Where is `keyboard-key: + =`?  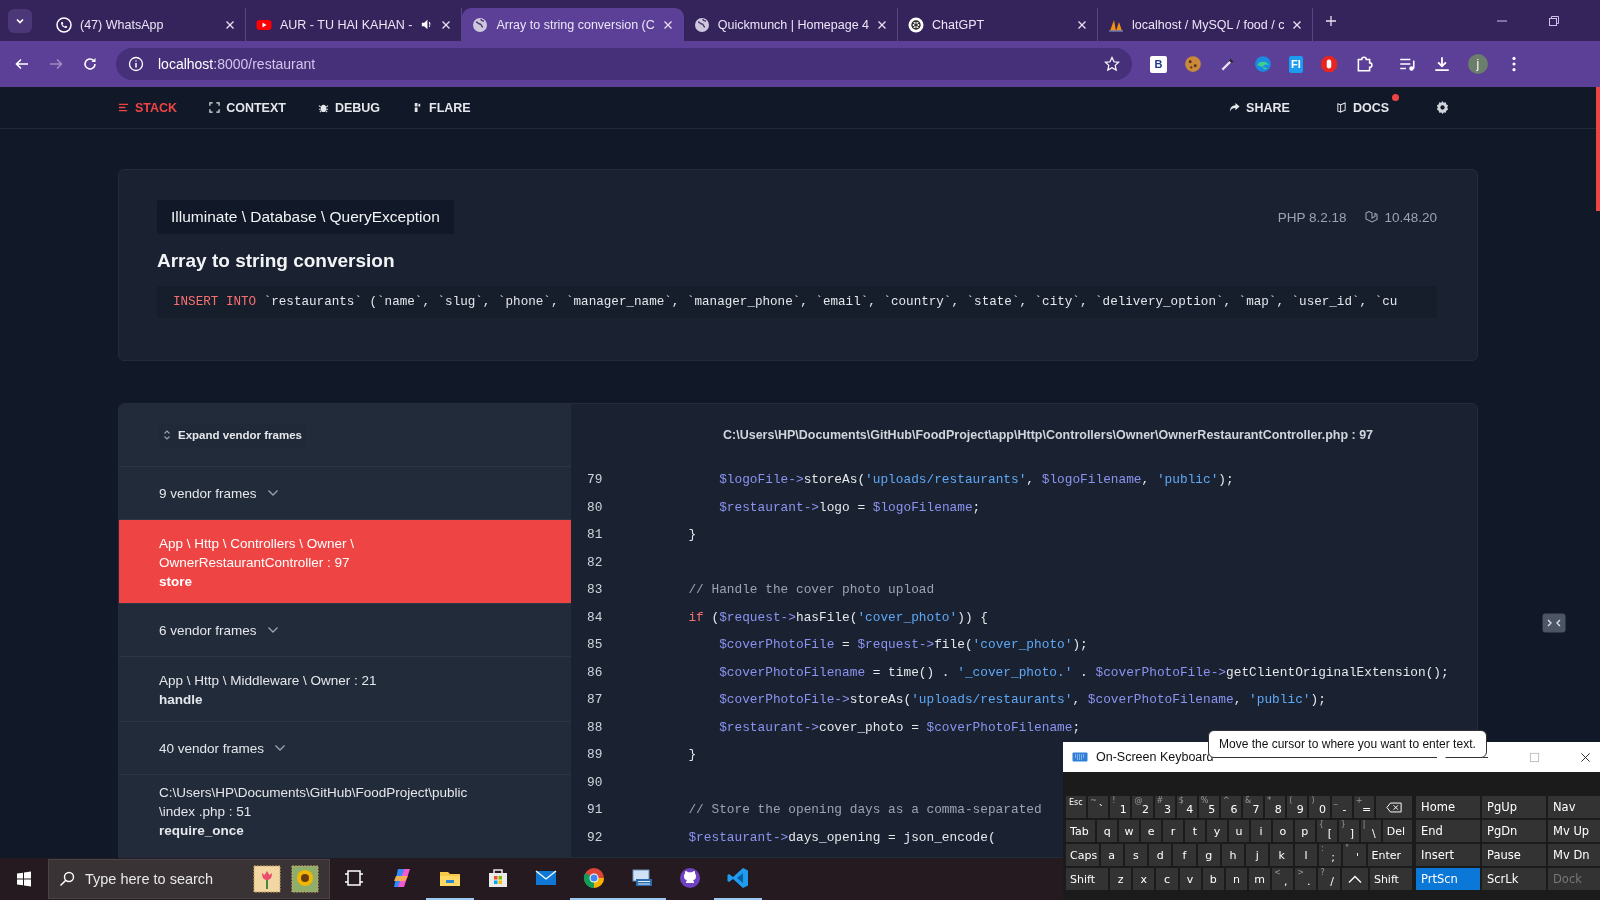 keyboard-key: + = is located at coordinates (1363, 807).